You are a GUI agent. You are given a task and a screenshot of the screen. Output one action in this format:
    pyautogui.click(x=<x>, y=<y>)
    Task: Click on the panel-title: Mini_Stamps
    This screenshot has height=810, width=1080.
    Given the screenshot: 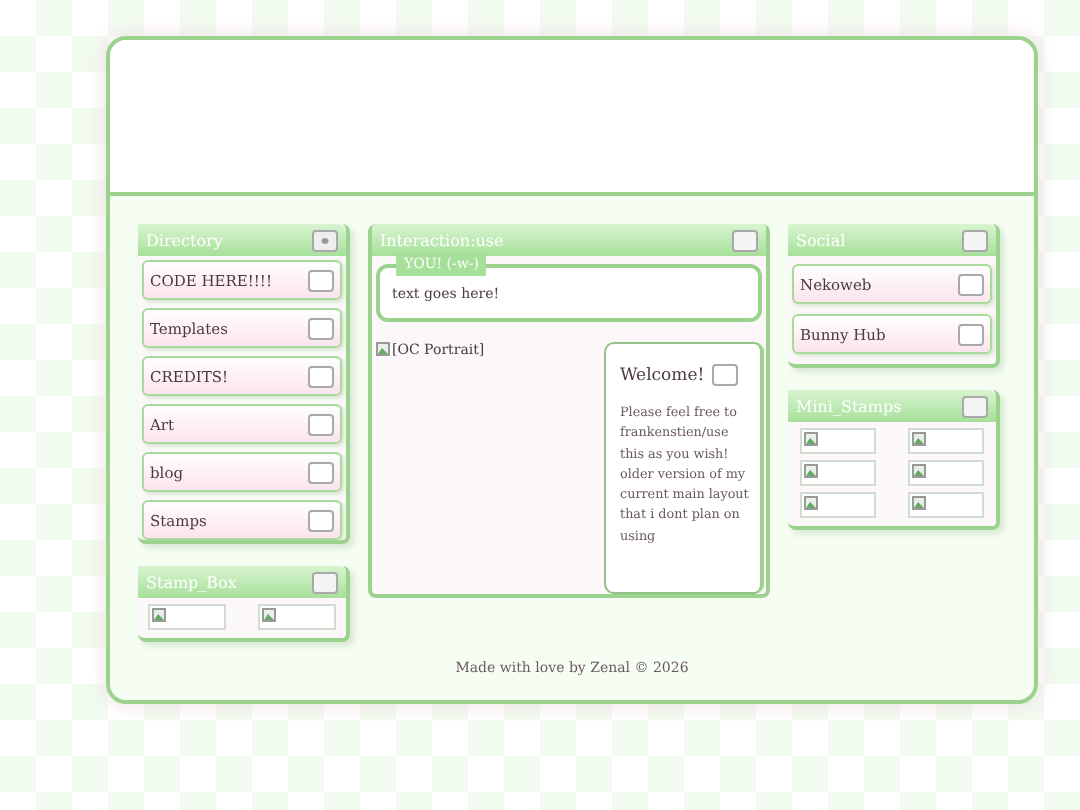 What is the action you would take?
    pyautogui.click(x=849, y=406)
    